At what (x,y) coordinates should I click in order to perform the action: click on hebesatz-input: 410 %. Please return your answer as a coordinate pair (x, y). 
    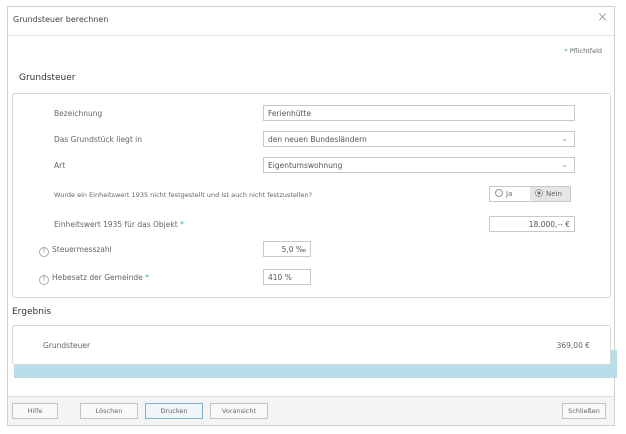
    Looking at the image, I should click on (287, 277).